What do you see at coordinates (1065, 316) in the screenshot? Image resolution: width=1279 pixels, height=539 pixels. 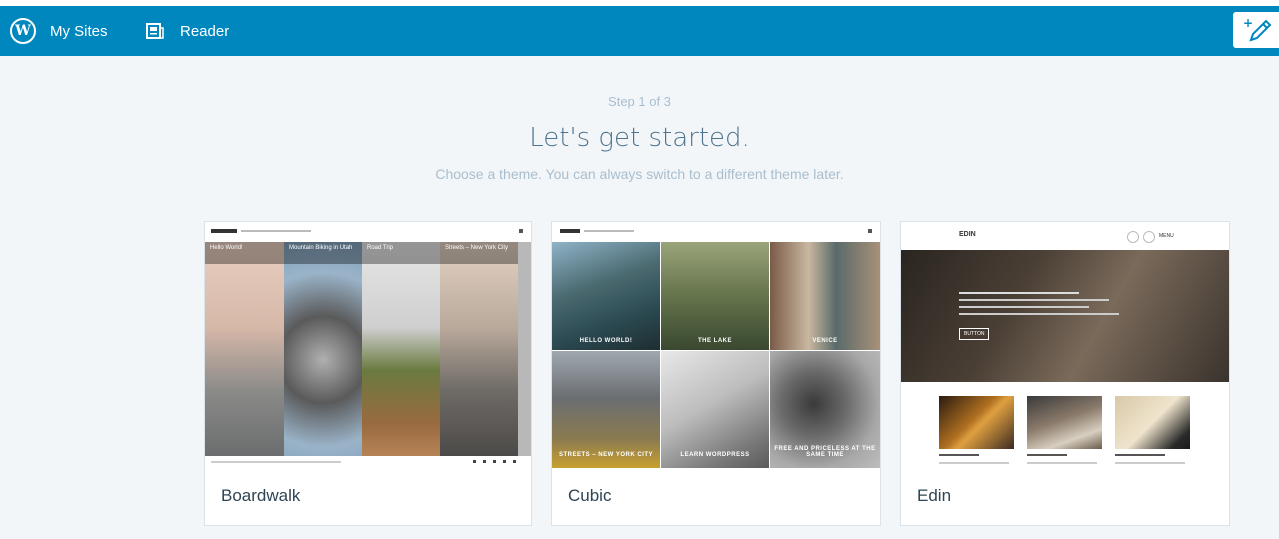 I see `preview-hero: BUTTON` at bounding box center [1065, 316].